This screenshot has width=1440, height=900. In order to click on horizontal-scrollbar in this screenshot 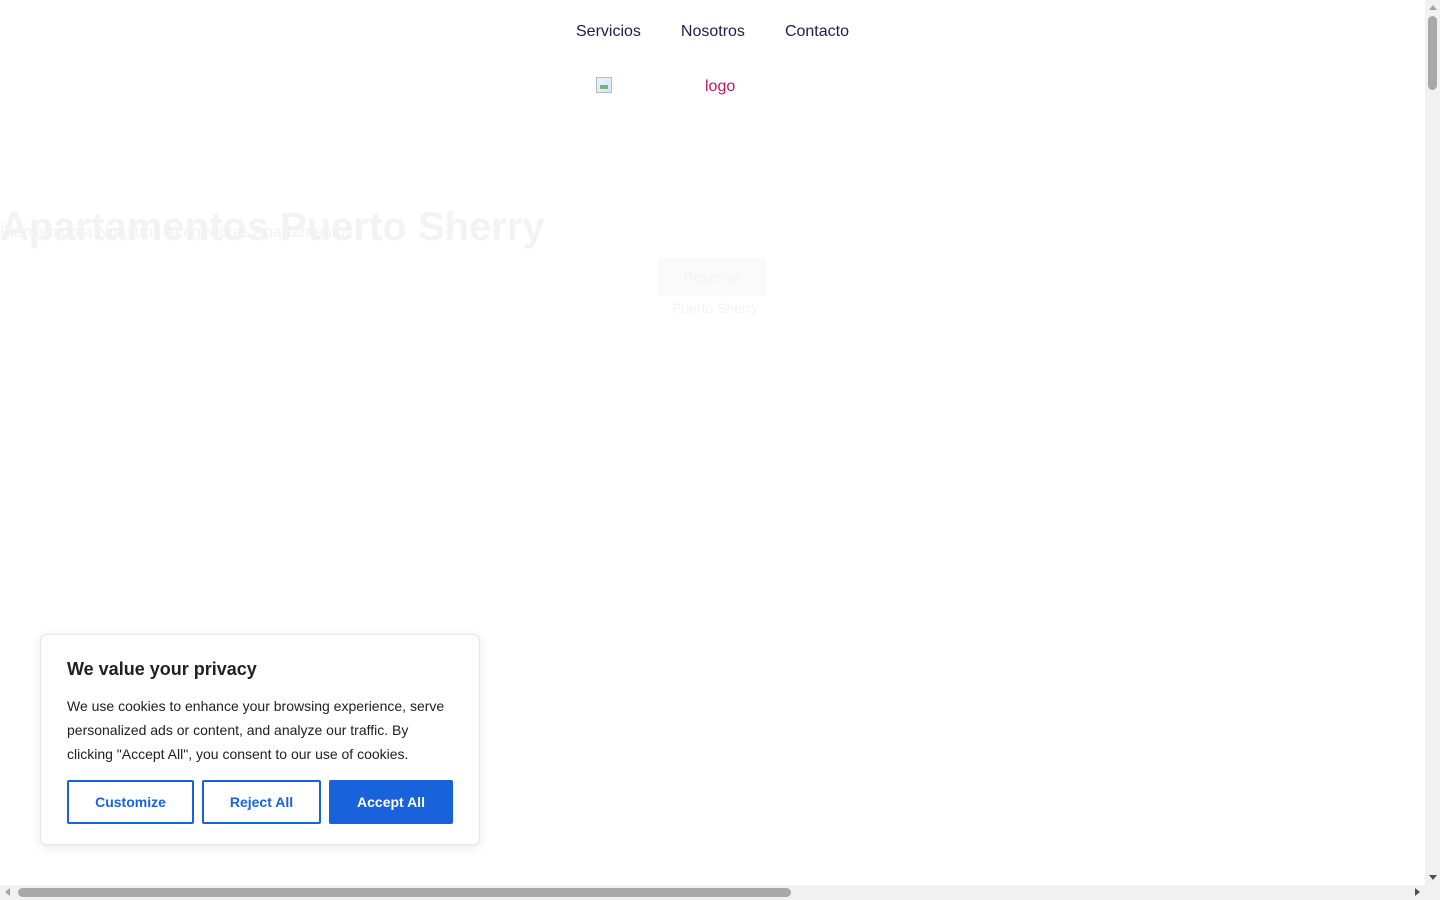, I will do `click(712, 892)`.